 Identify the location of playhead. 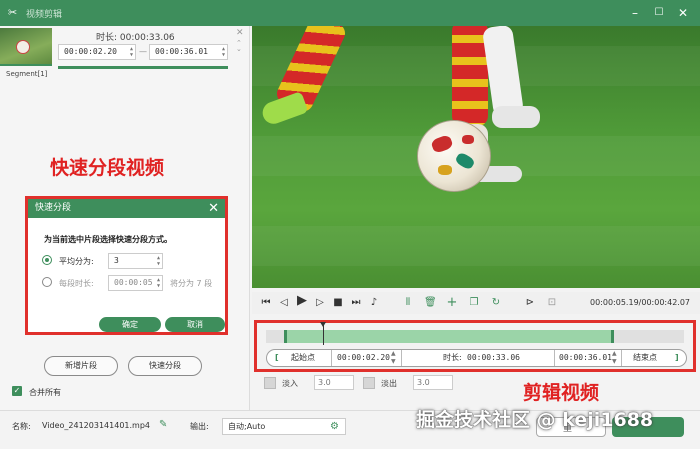
(323, 333).